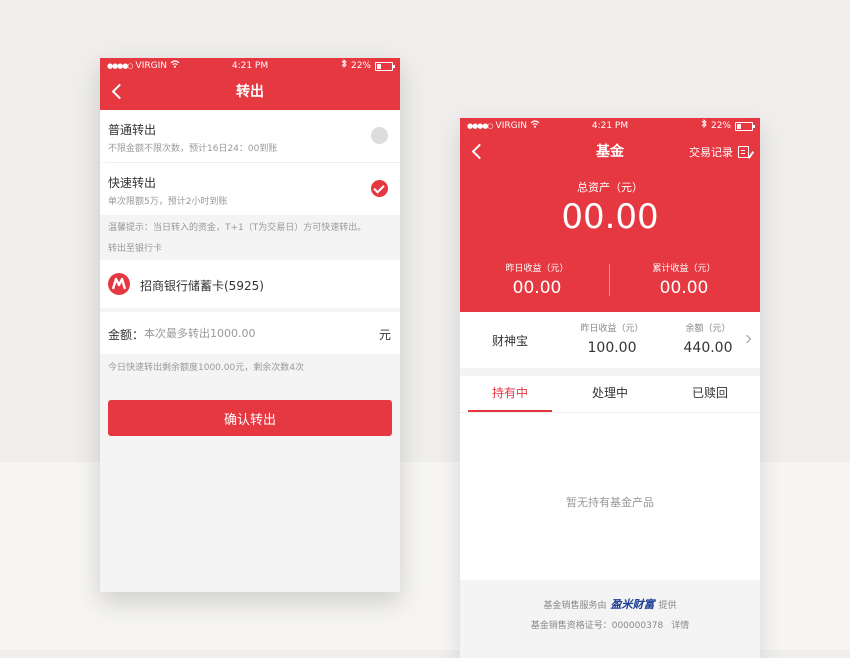 The height and width of the screenshot is (658, 850). Describe the element at coordinates (537, 288) in the screenshot. I see `yesterday-earnings-value: 00.00` at that location.